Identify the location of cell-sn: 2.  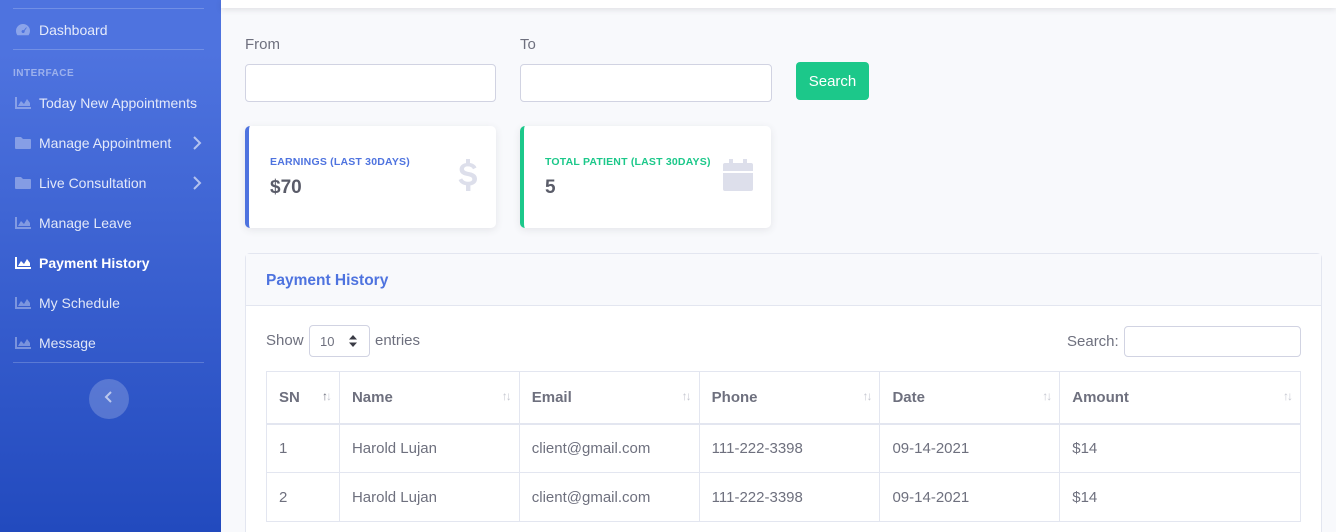
(303, 497).